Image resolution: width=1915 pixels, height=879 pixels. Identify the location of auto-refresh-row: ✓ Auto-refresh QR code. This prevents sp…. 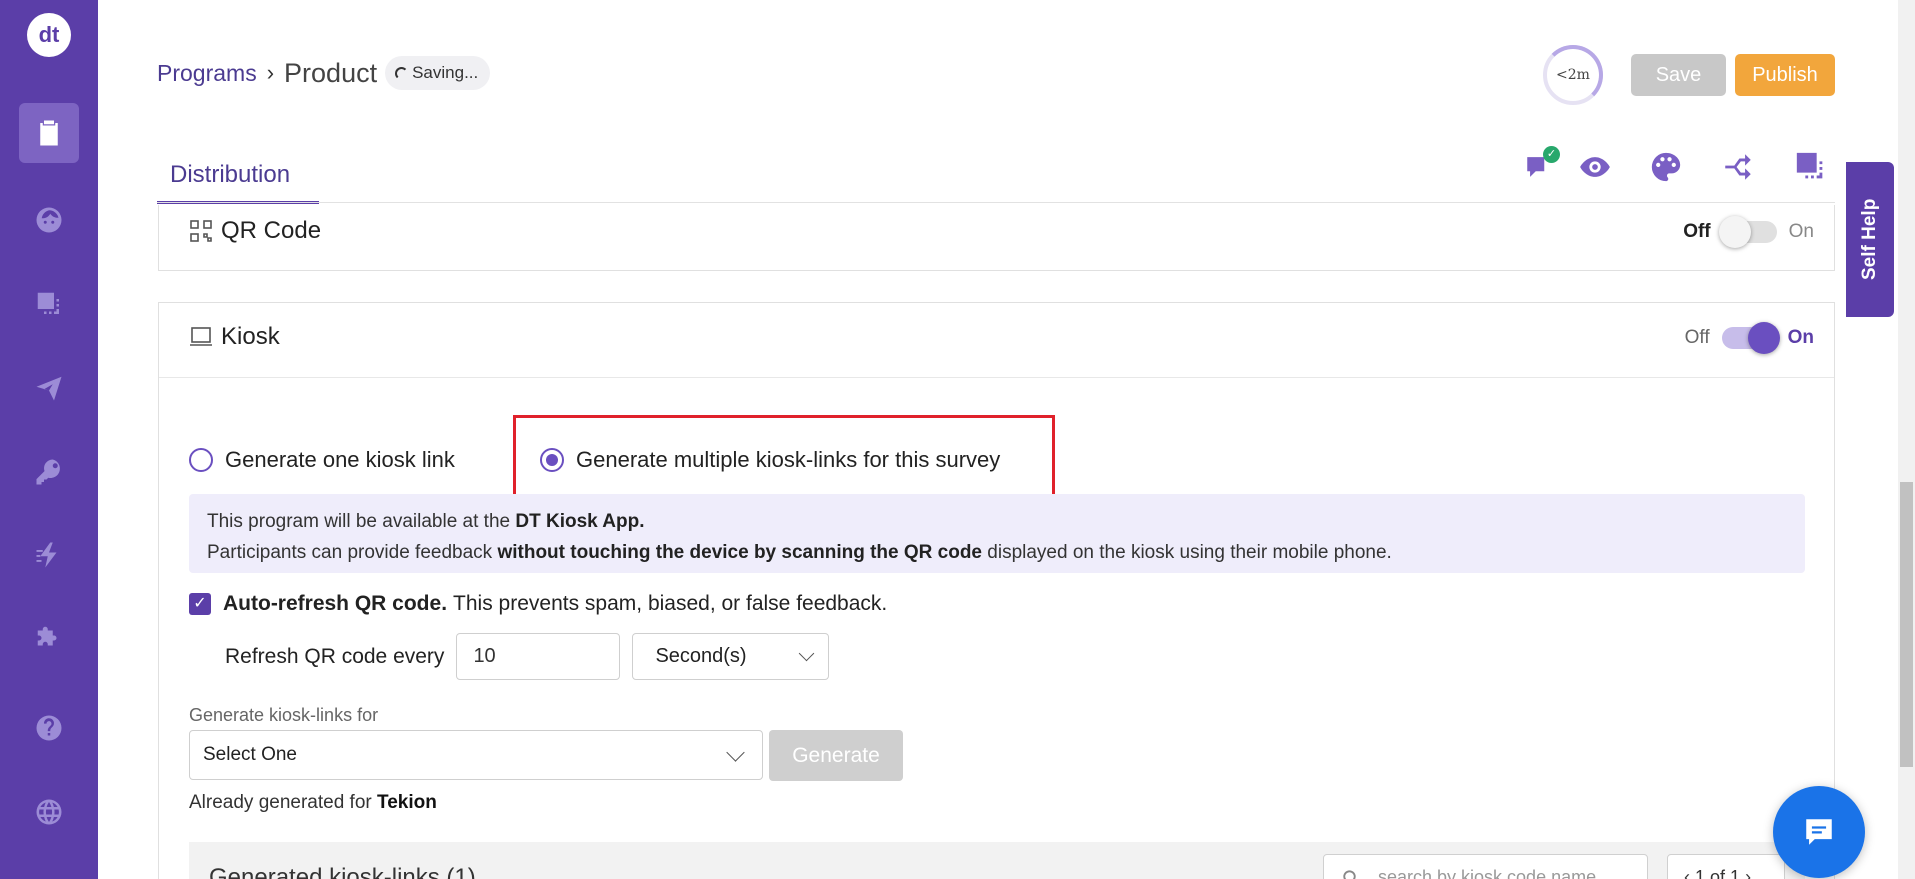
(538, 604).